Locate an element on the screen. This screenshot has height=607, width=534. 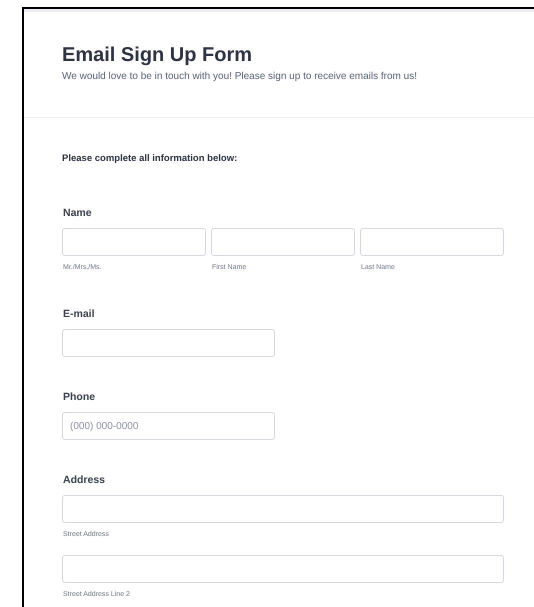
field-label: Phone is located at coordinates (79, 397).